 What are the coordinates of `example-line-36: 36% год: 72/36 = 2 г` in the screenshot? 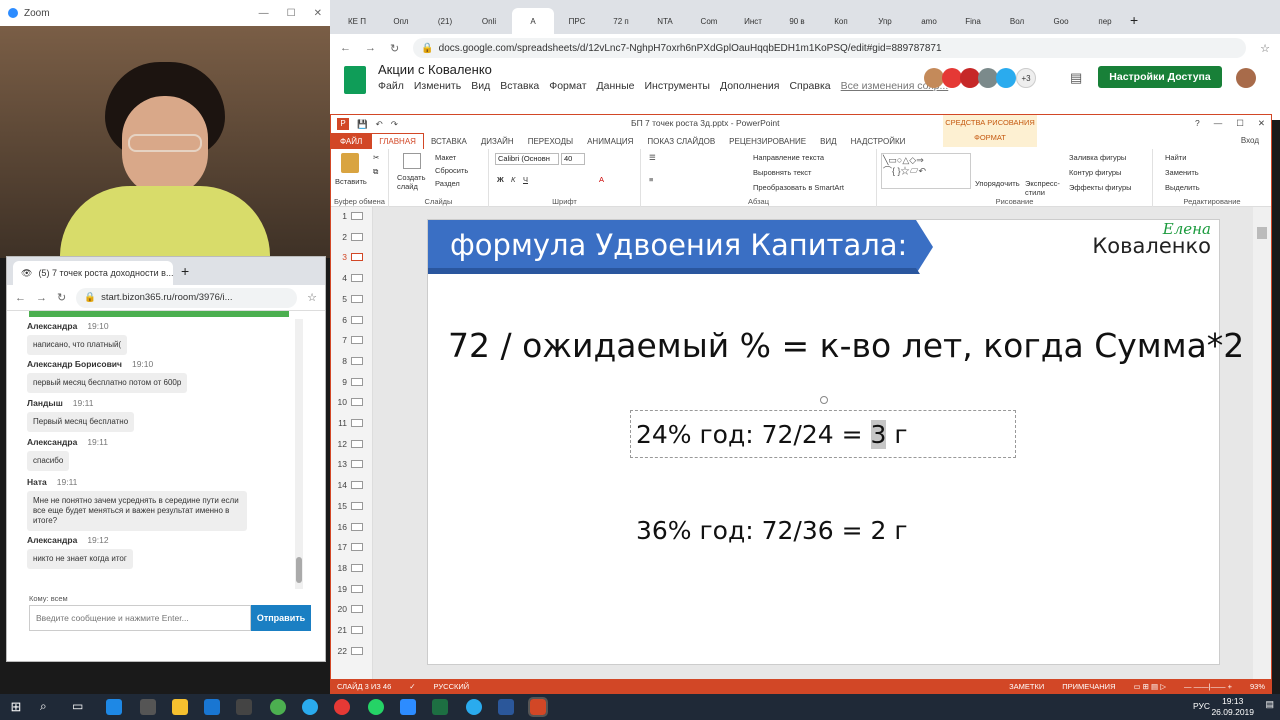 It's located at (771, 530).